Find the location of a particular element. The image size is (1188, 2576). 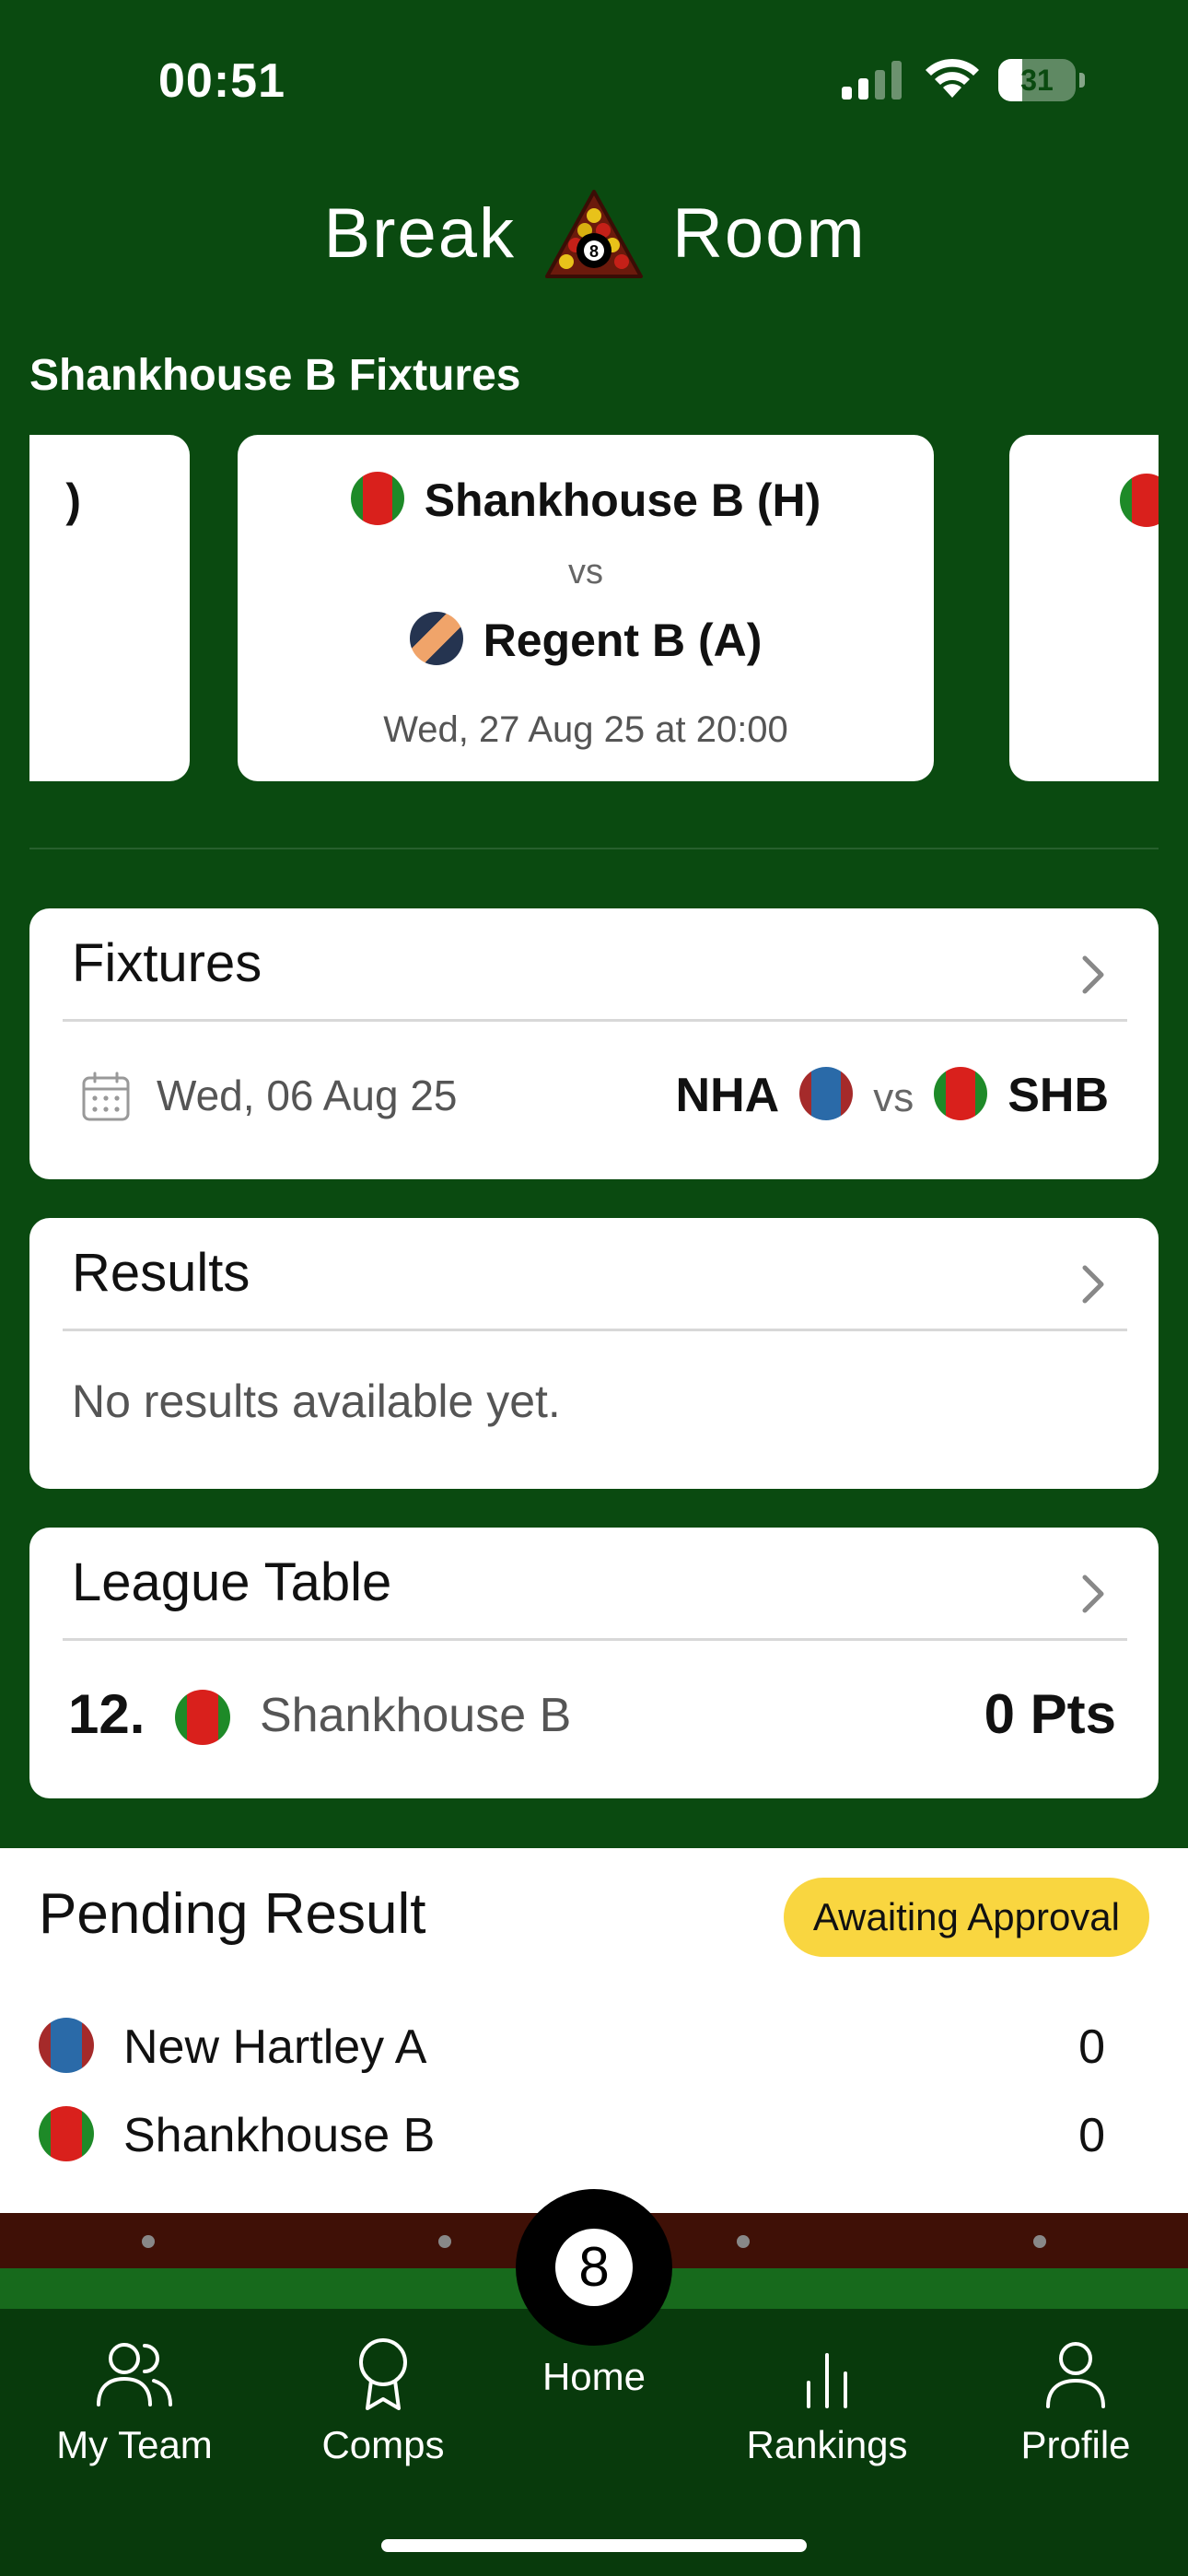

pending-row: Shankhouse B 0 is located at coordinates (594, 2134).